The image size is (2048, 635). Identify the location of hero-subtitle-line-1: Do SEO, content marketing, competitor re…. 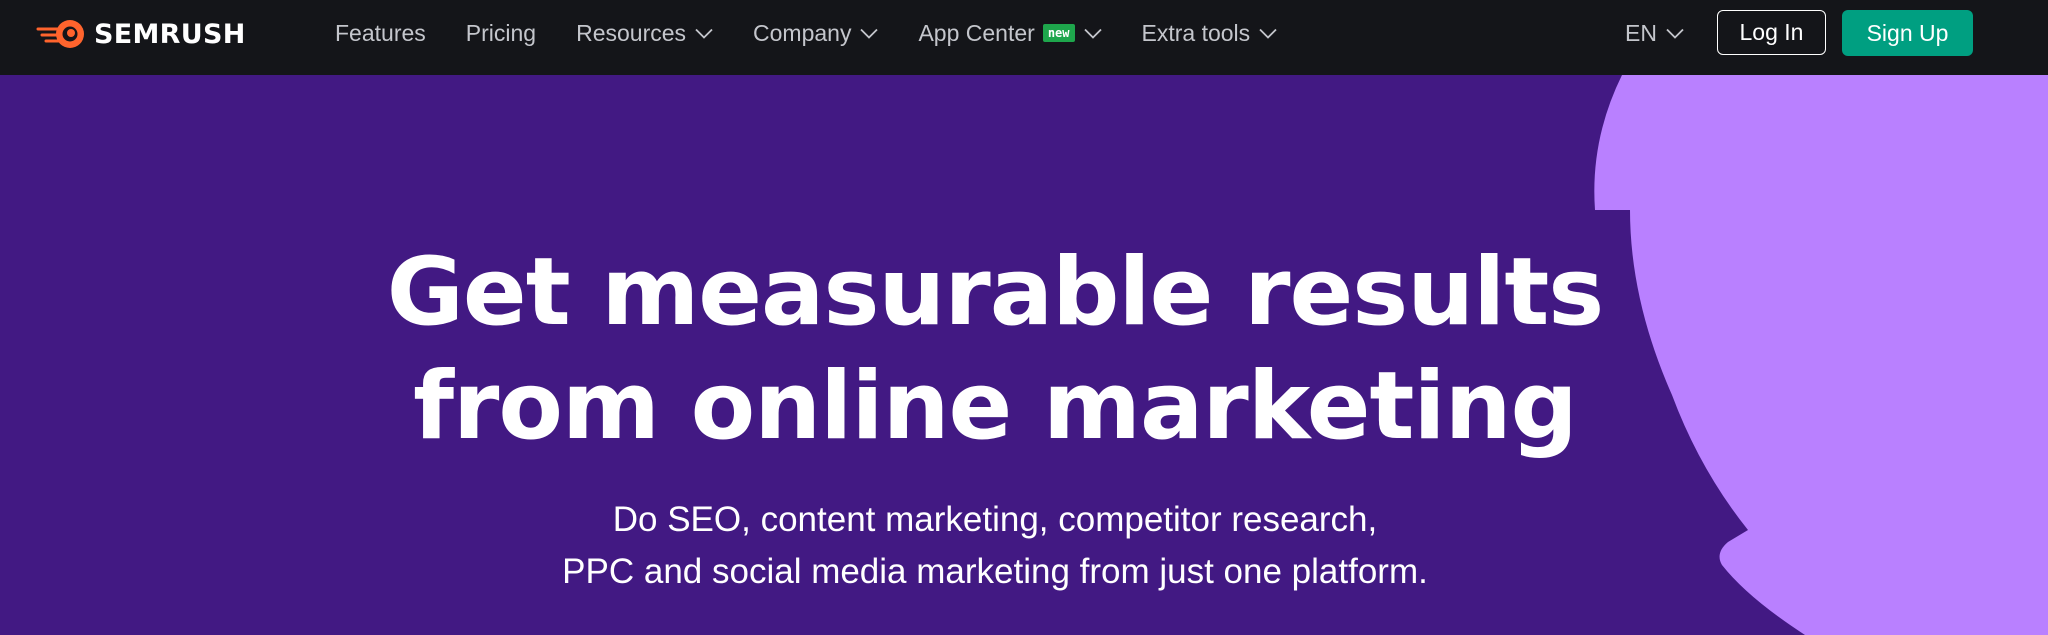
(995, 519).